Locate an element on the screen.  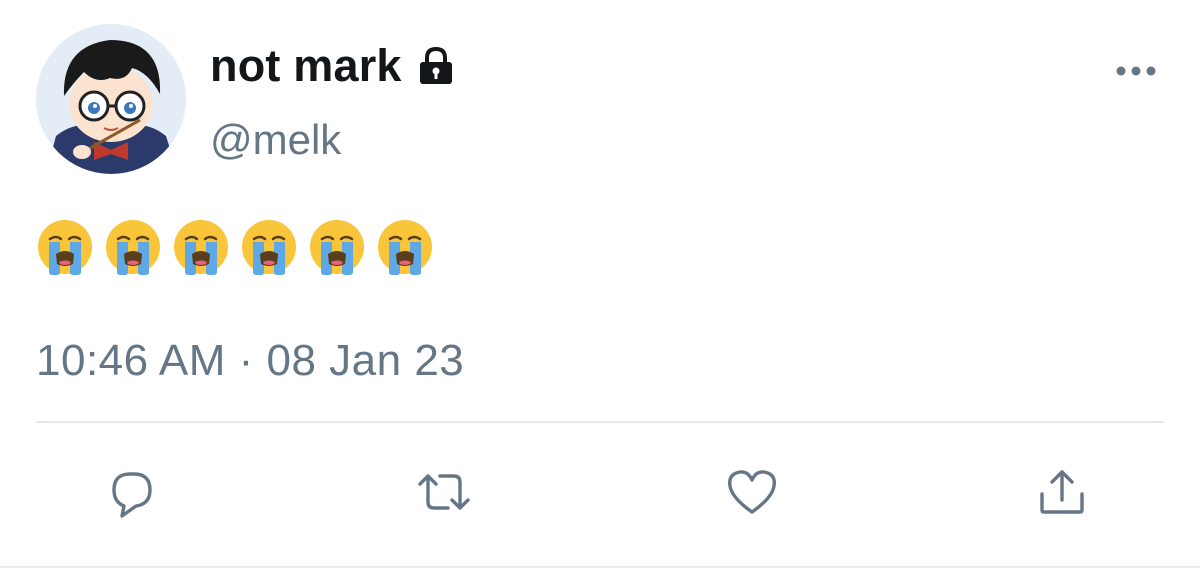
tweet-timestamp: 10:46 AM · 08 Jan 23 is located at coordinates (250, 361).